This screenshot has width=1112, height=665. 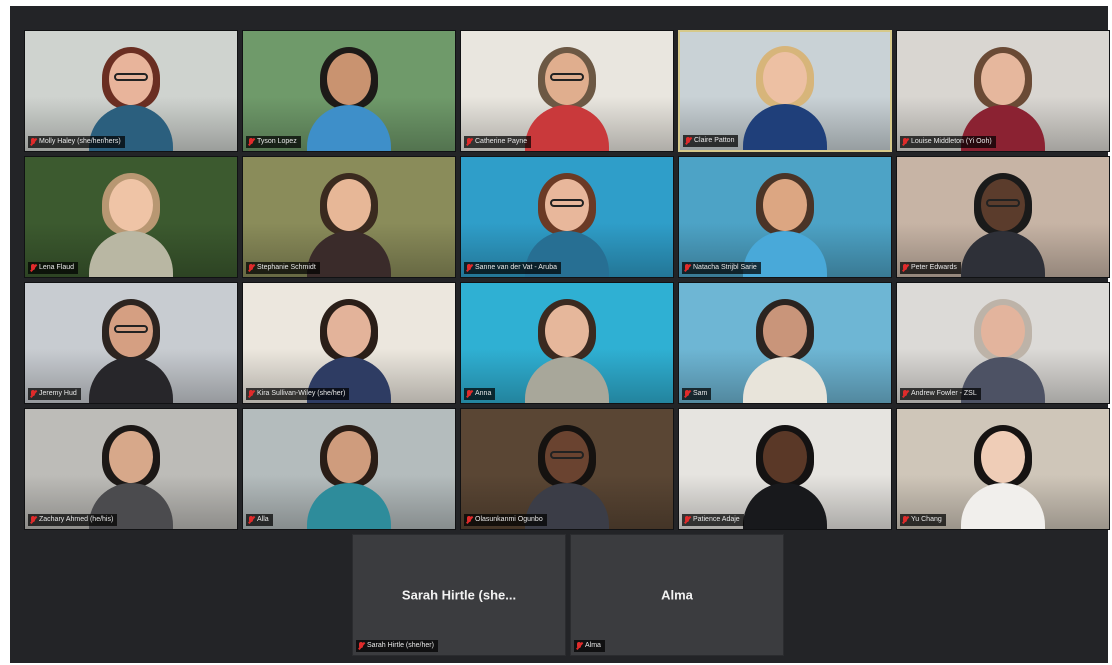 What do you see at coordinates (711, 141) in the screenshot?
I see `participant-nameplate: Claire Patton` at bounding box center [711, 141].